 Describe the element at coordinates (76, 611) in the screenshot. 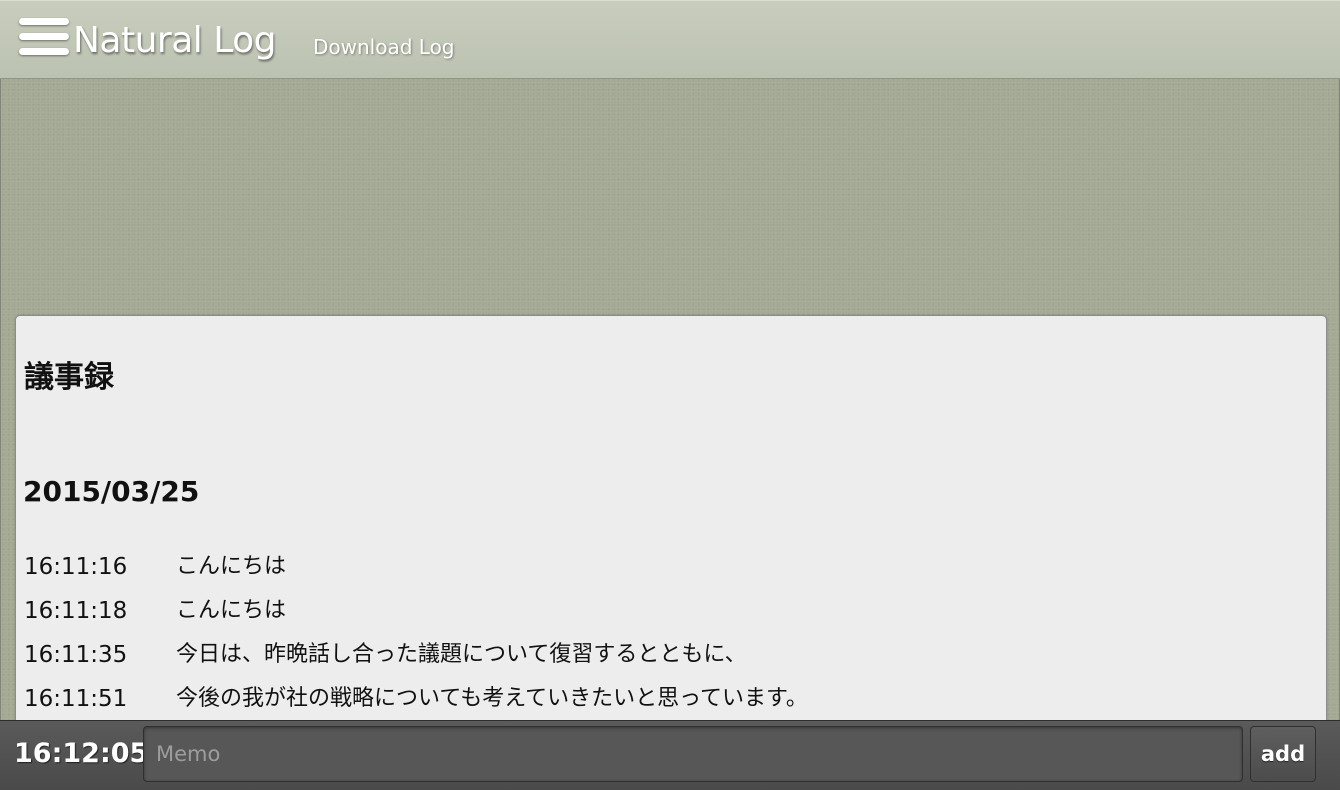

I see `log-entry-time: 16:11:18` at that location.